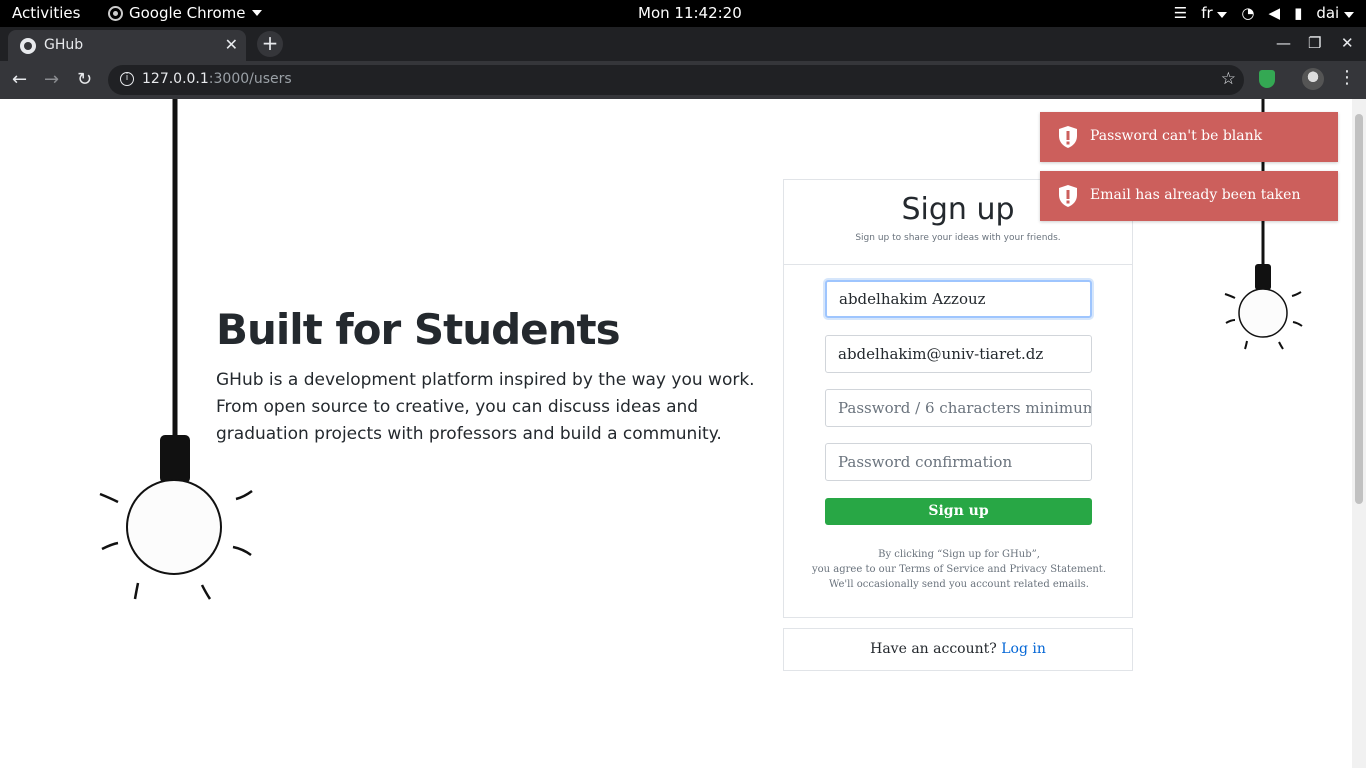  What do you see at coordinates (127, 45) in the screenshot?
I see `tab-ghub: GHub ✕` at bounding box center [127, 45].